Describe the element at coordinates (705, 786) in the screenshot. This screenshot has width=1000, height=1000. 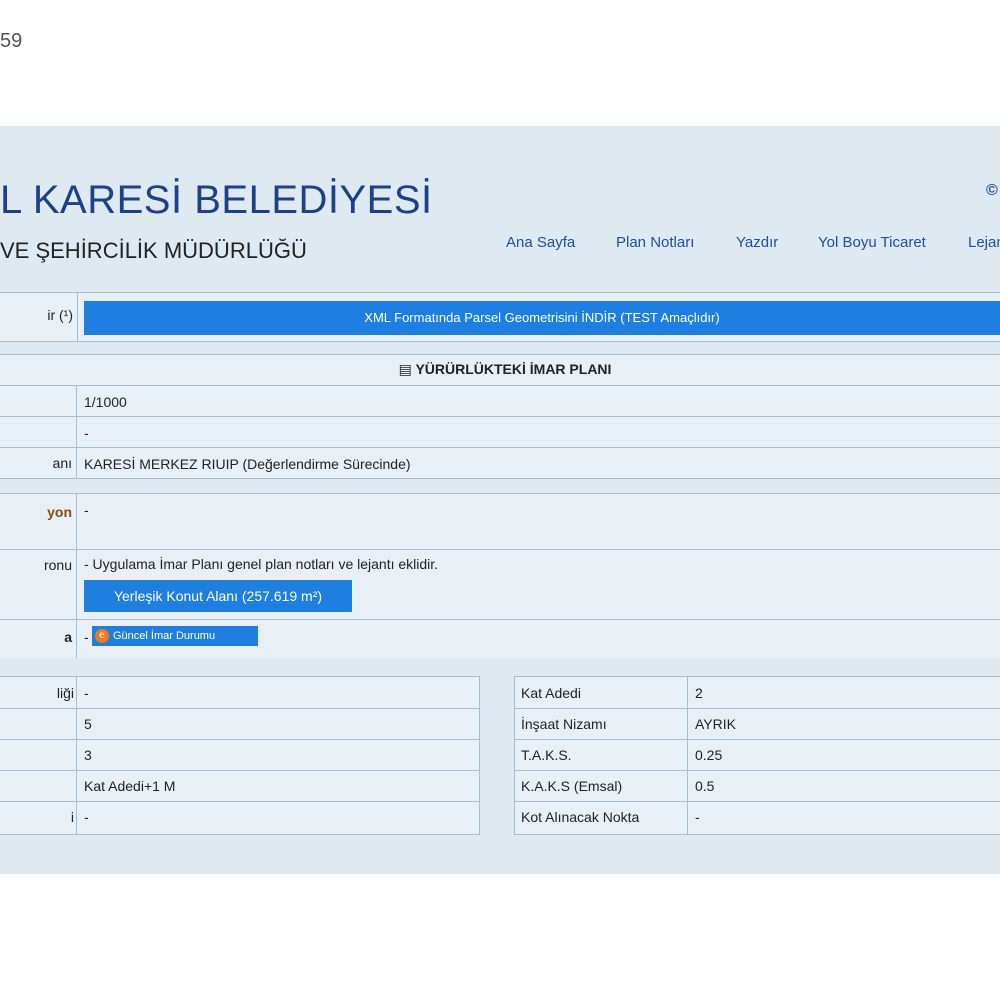
I see `kaks-value: 0.5` at that location.